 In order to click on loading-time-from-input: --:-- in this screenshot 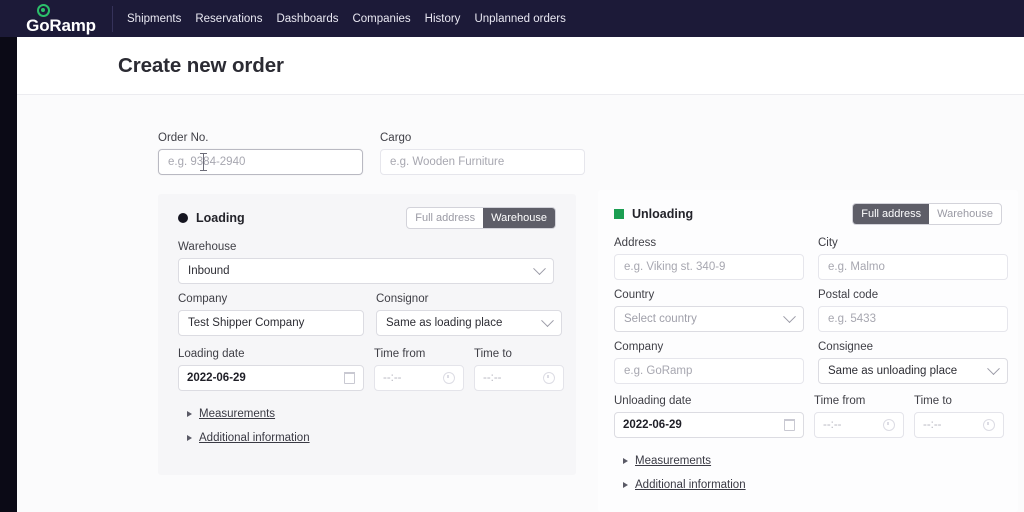, I will do `click(419, 378)`.